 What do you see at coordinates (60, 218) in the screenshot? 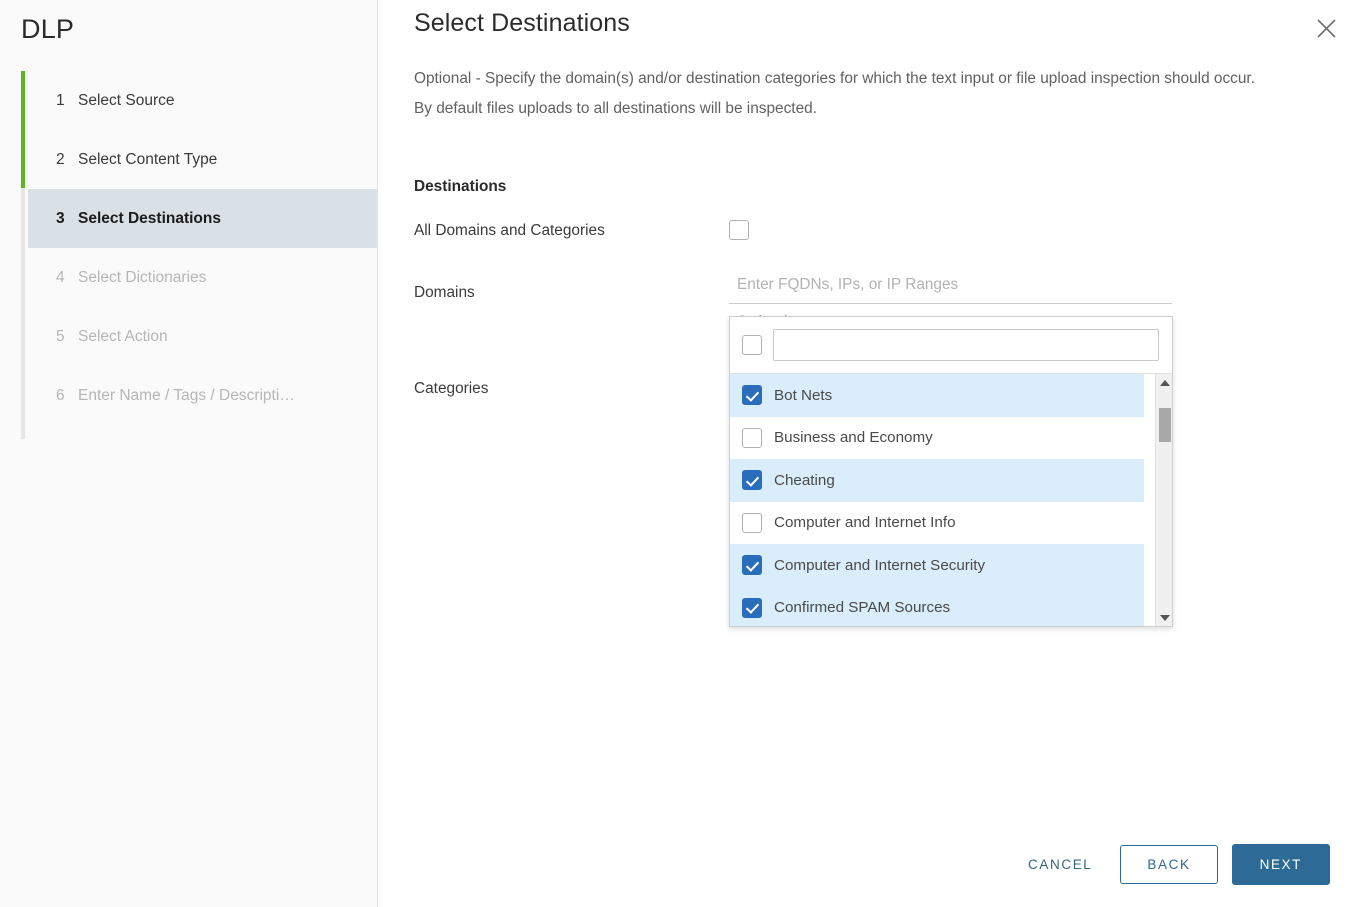
I see `step-number: 3` at bounding box center [60, 218].